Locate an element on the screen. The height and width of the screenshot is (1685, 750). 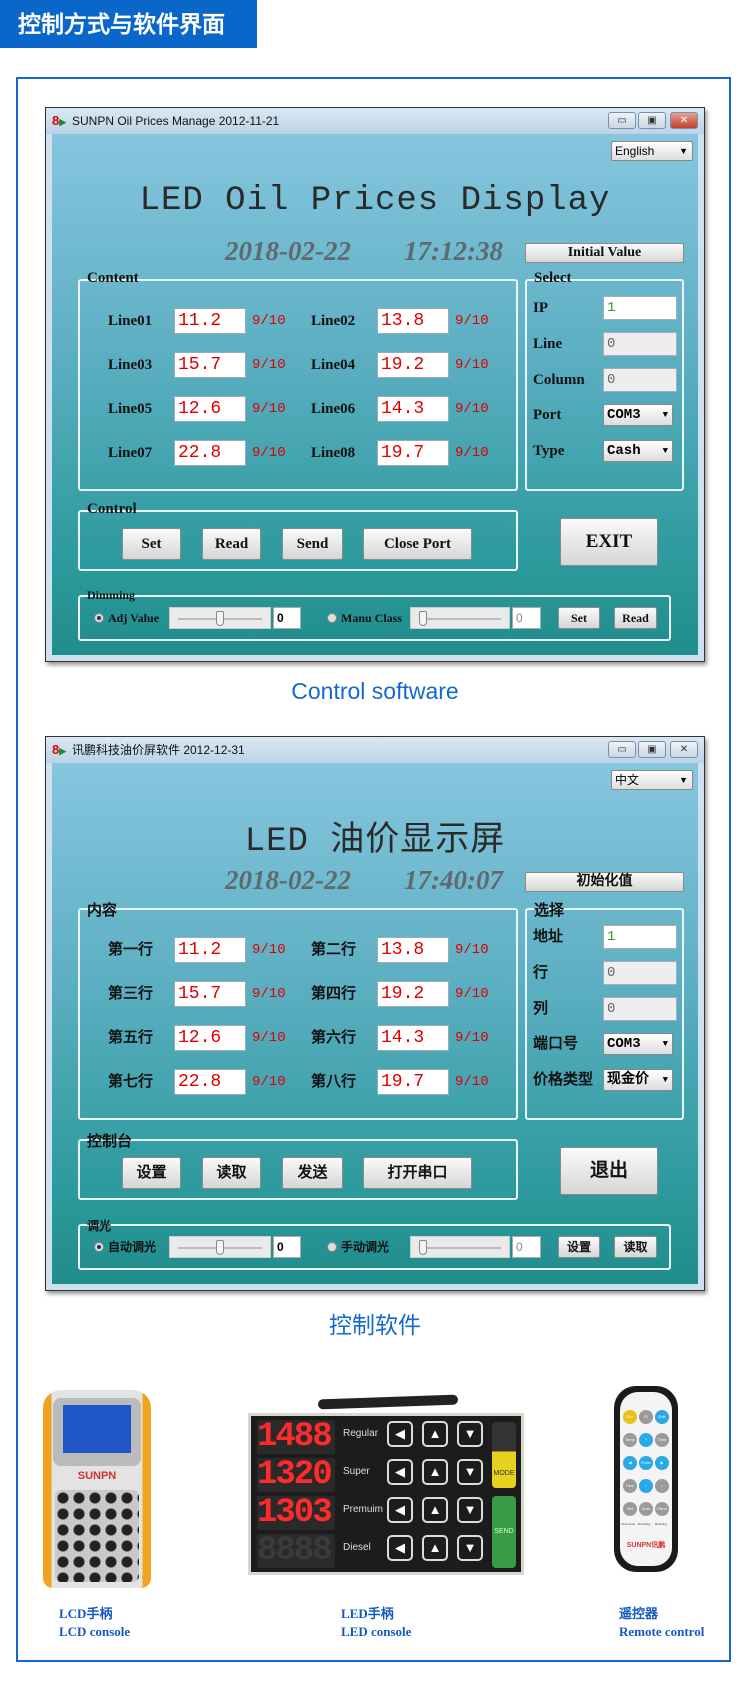
fuel-label: Premuim is located at coordinates (363, 1509).